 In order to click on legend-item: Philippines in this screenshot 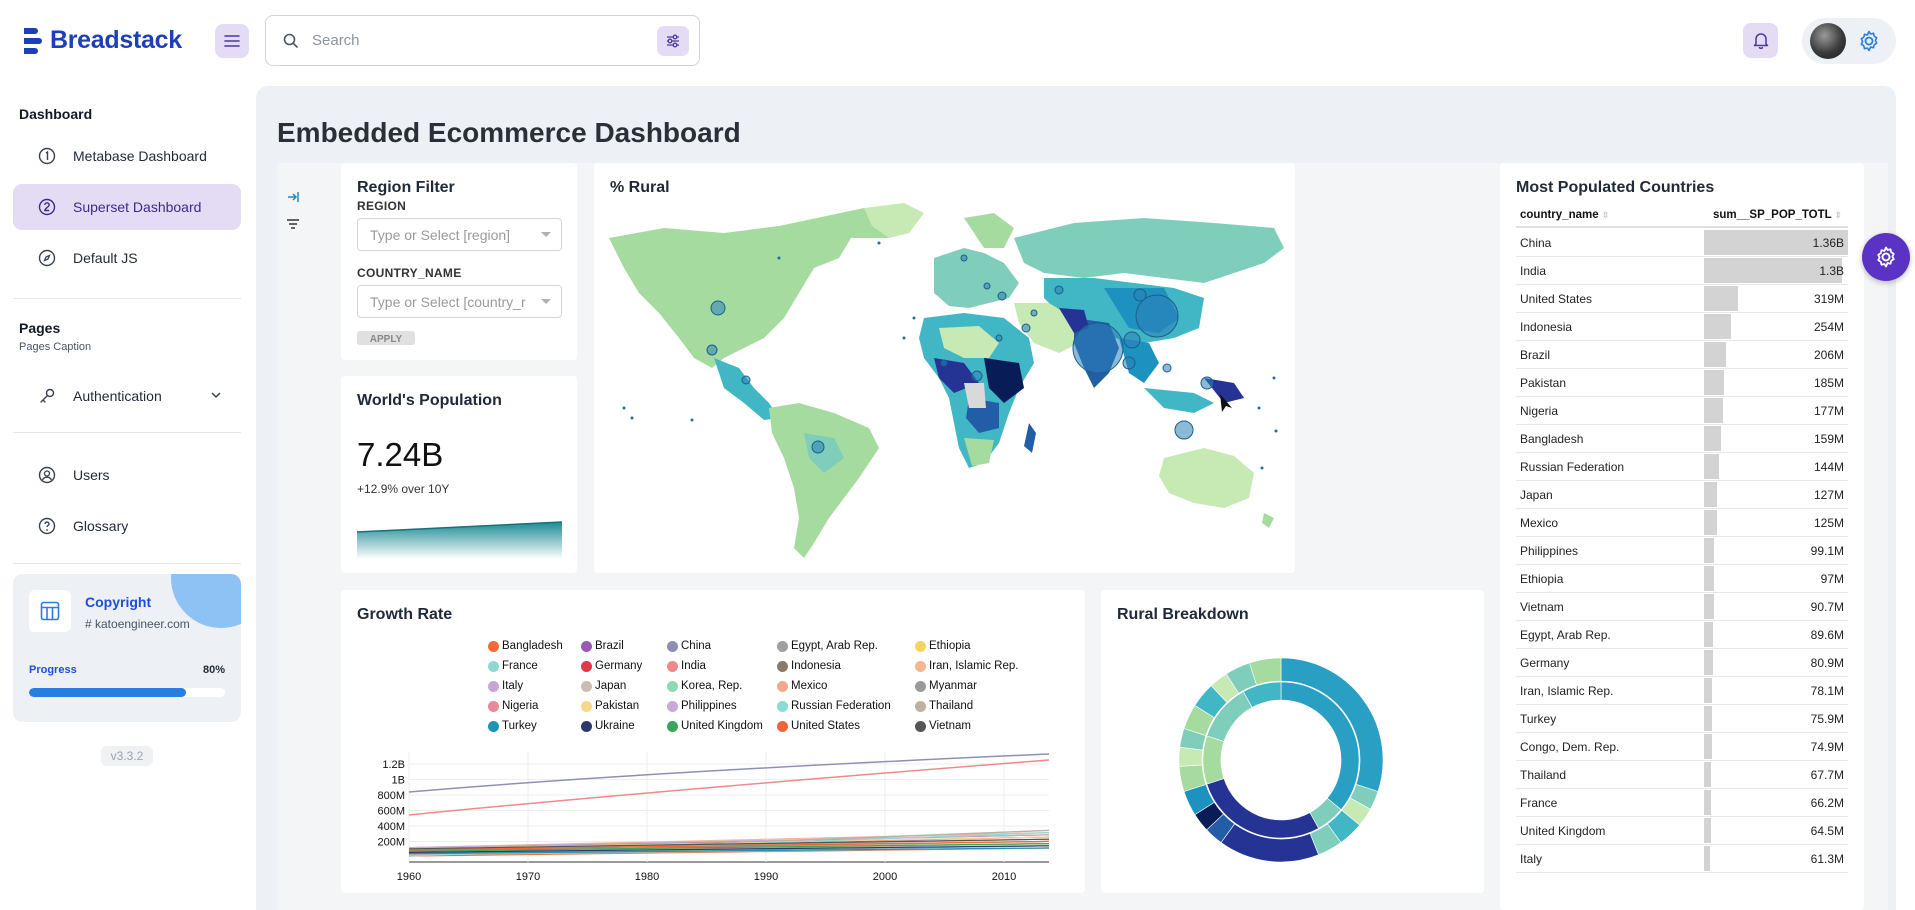, I will do `click(702, 706)`.